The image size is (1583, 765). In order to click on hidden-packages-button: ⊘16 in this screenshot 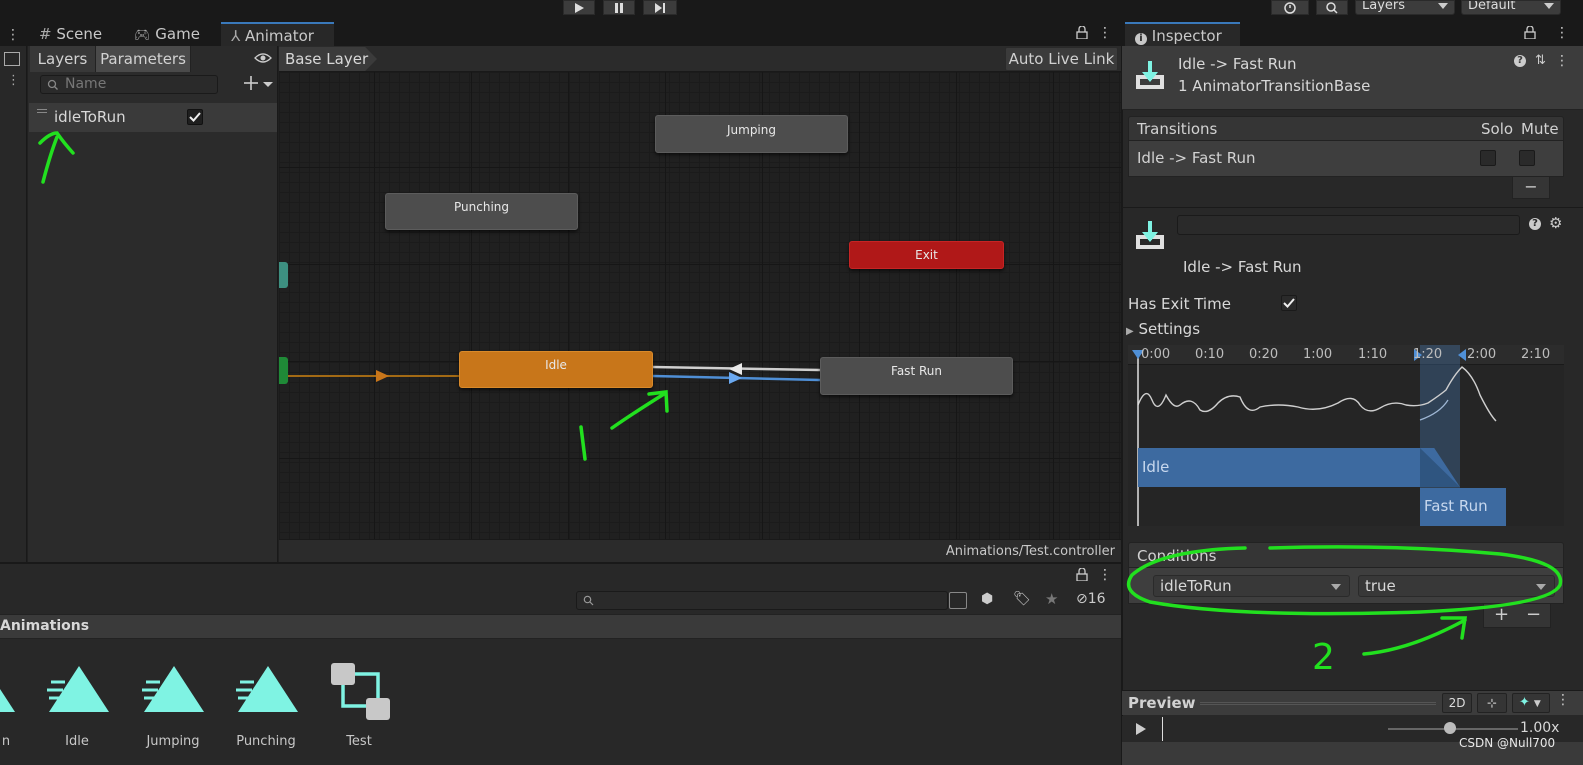, I will do `click(1091, 599)`.